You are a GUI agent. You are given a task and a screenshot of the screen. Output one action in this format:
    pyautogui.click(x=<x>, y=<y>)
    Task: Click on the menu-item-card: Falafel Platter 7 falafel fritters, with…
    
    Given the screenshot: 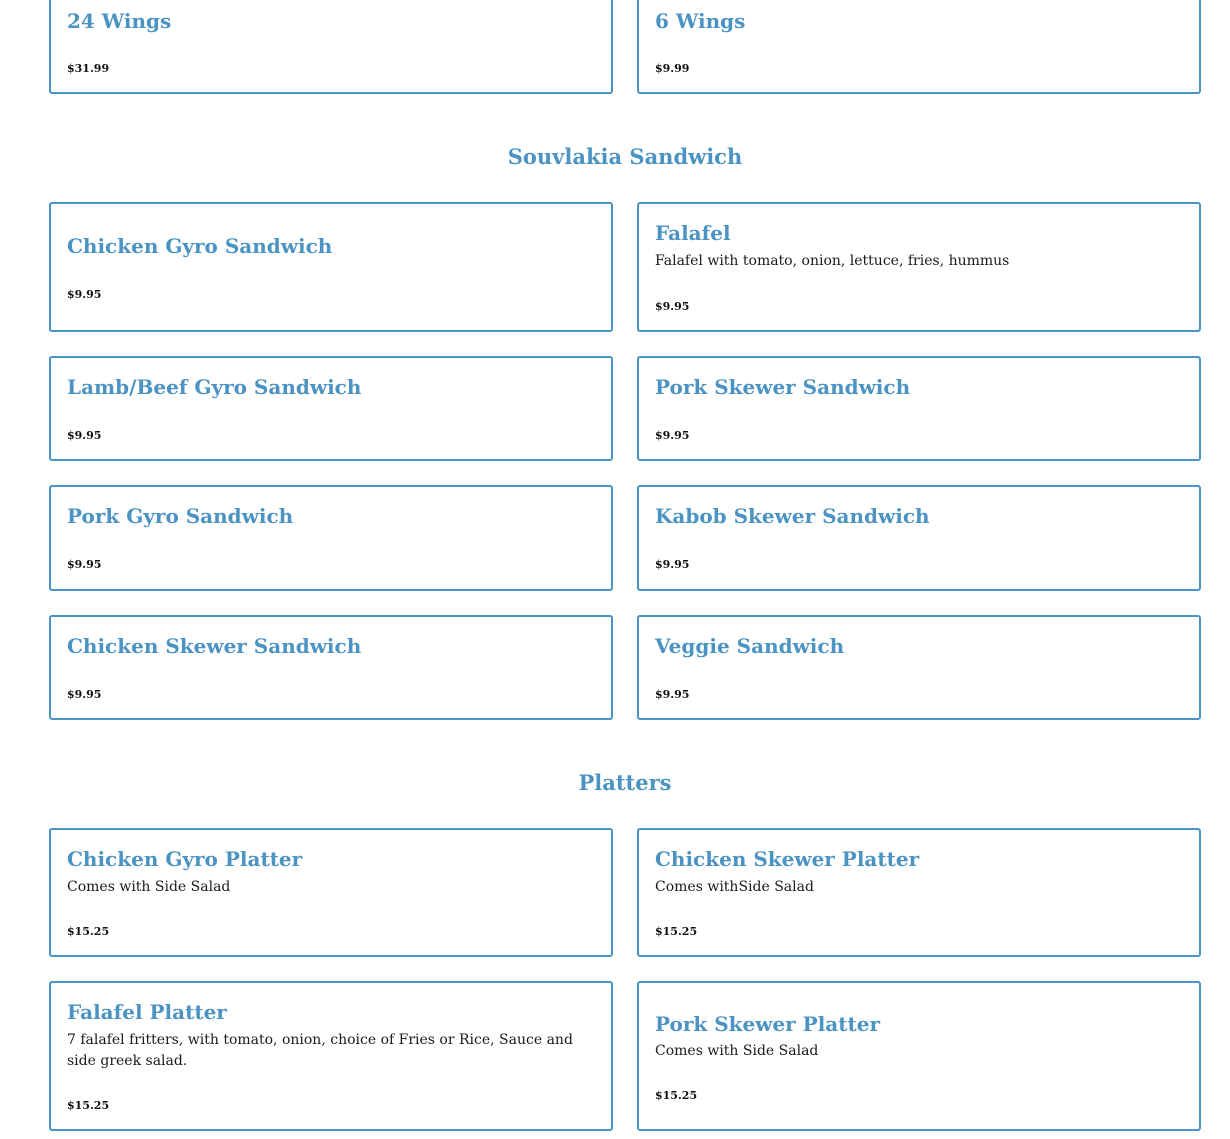 What is the action you would take?
    pyautogui.click(x=331, y=1056)
    